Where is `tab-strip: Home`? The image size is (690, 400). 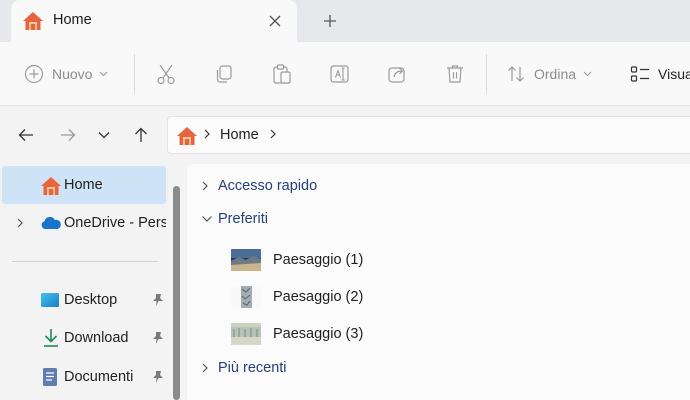
tab-strip: Home is located at coordinates (345, 21).